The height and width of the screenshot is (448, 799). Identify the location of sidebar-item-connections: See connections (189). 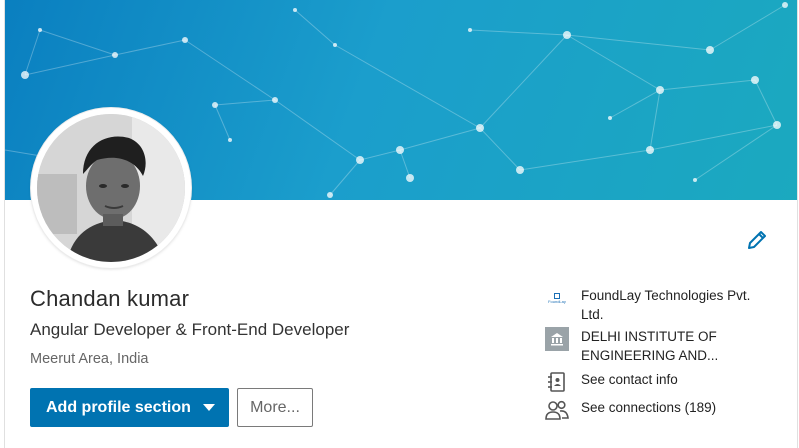
(653, 410).